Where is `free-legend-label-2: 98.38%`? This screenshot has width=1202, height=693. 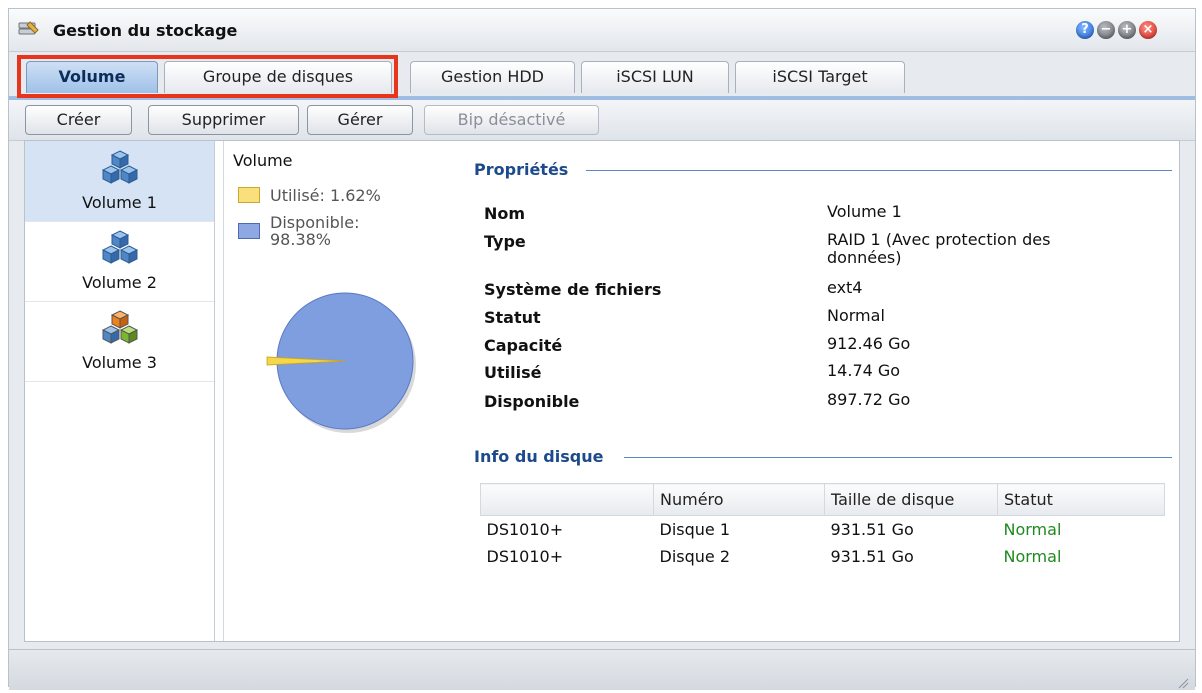 free-legend-label-2: 98.38% is located at coordinates (301, 239).